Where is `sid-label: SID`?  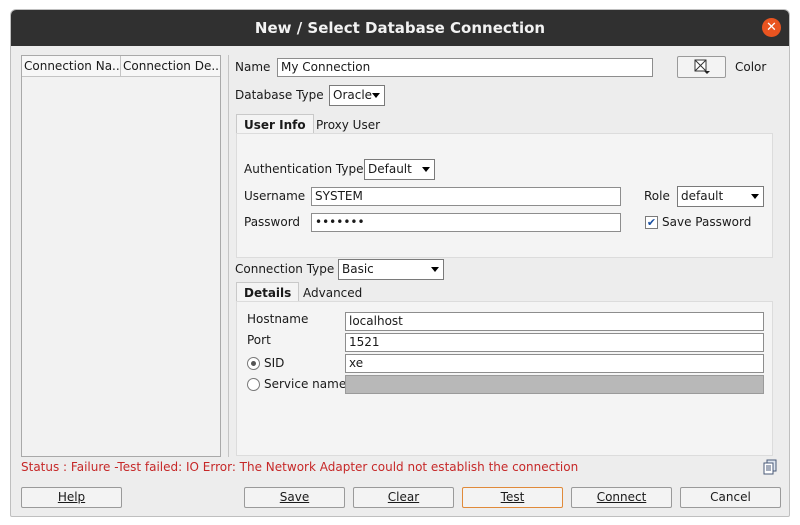 sid-label: SID is located at coordinates (274, 363).